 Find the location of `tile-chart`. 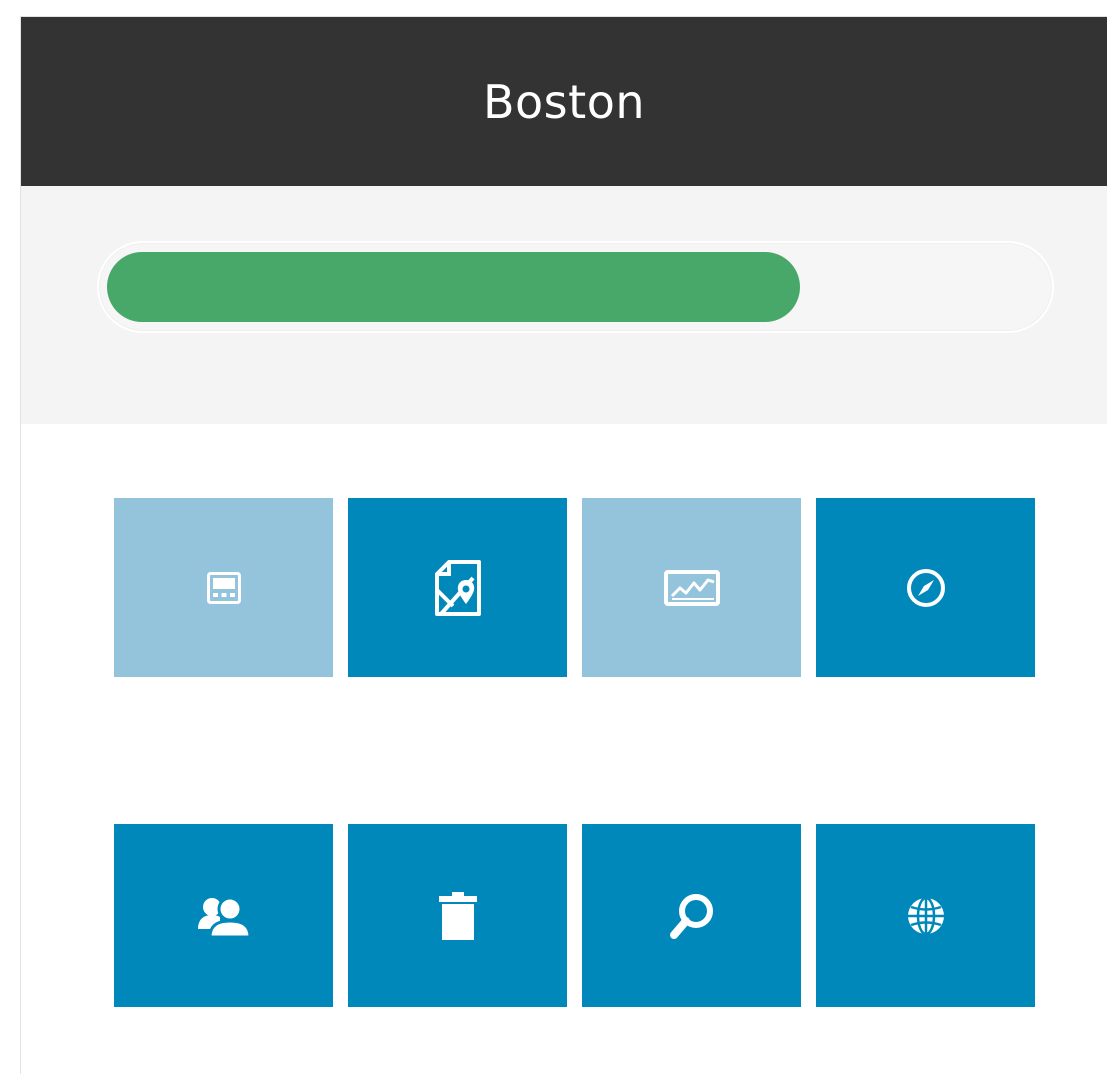

tile-chart is located at coordinates (691, 587).